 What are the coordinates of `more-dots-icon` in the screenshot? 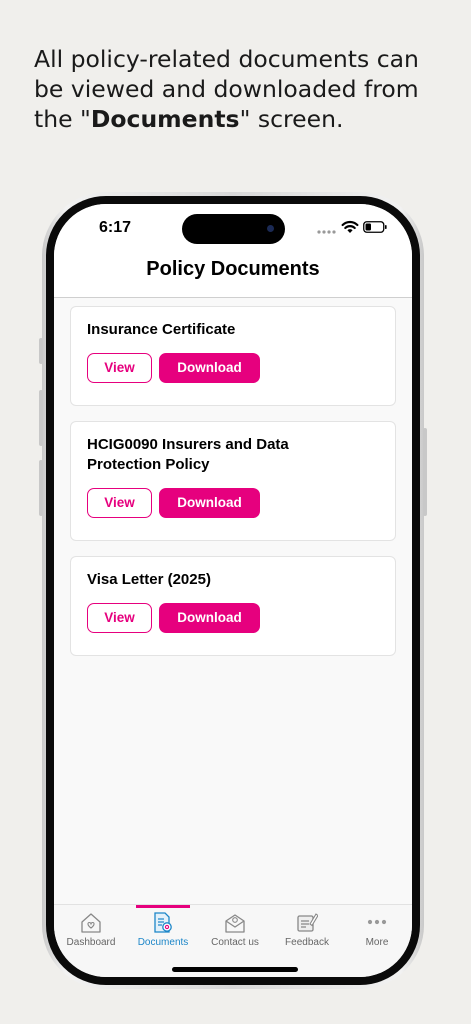 It's located at (377, 922).